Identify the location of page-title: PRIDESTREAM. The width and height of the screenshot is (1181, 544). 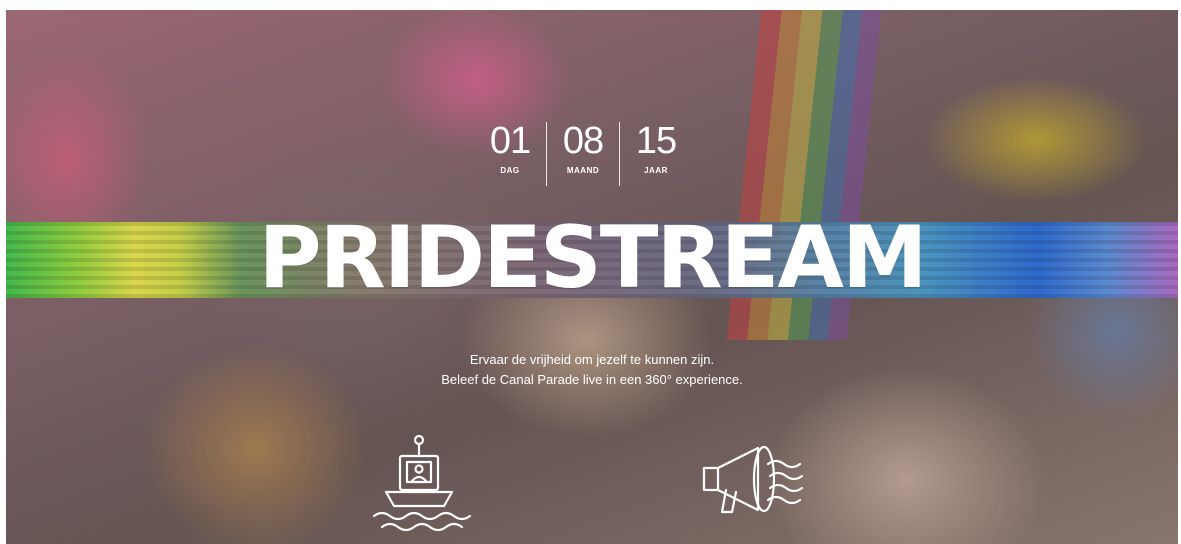
(592, 258).